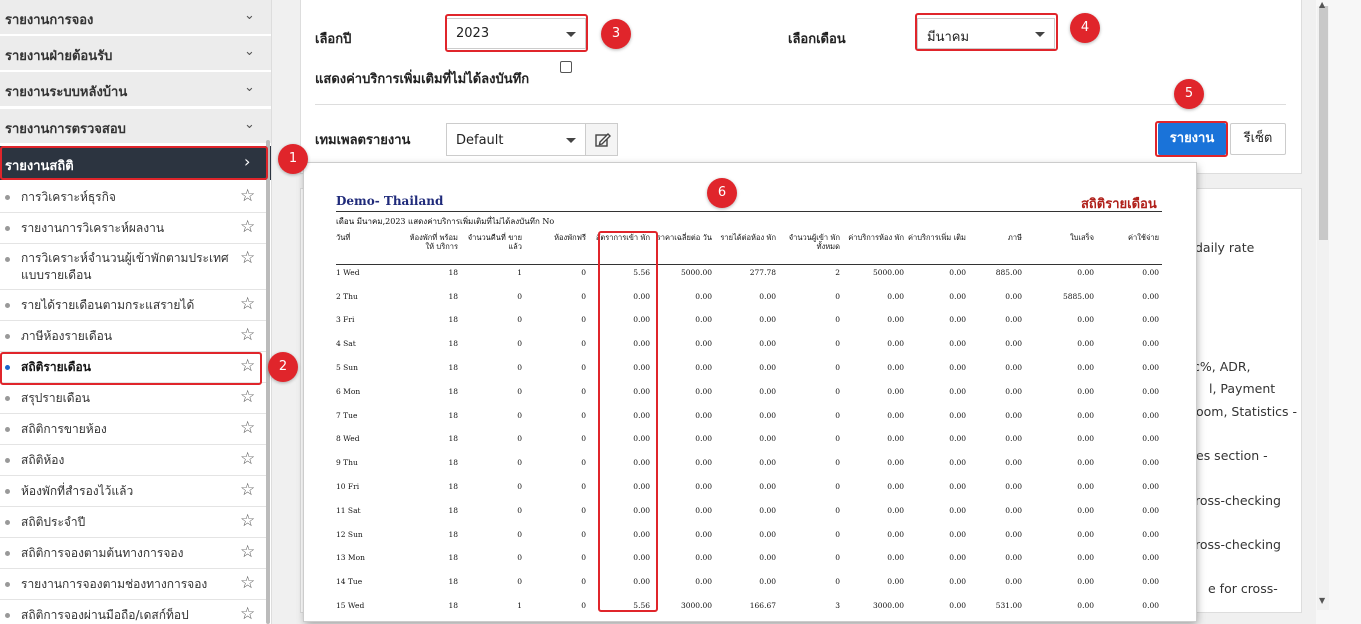 Image resolution: width=1361 pixels, height=624 pixels. I want to click on sidebar-item-monthly-revenue-stream: รายได้รายเดือนตามกระแสรายได้ ☆, so click(133, 305).